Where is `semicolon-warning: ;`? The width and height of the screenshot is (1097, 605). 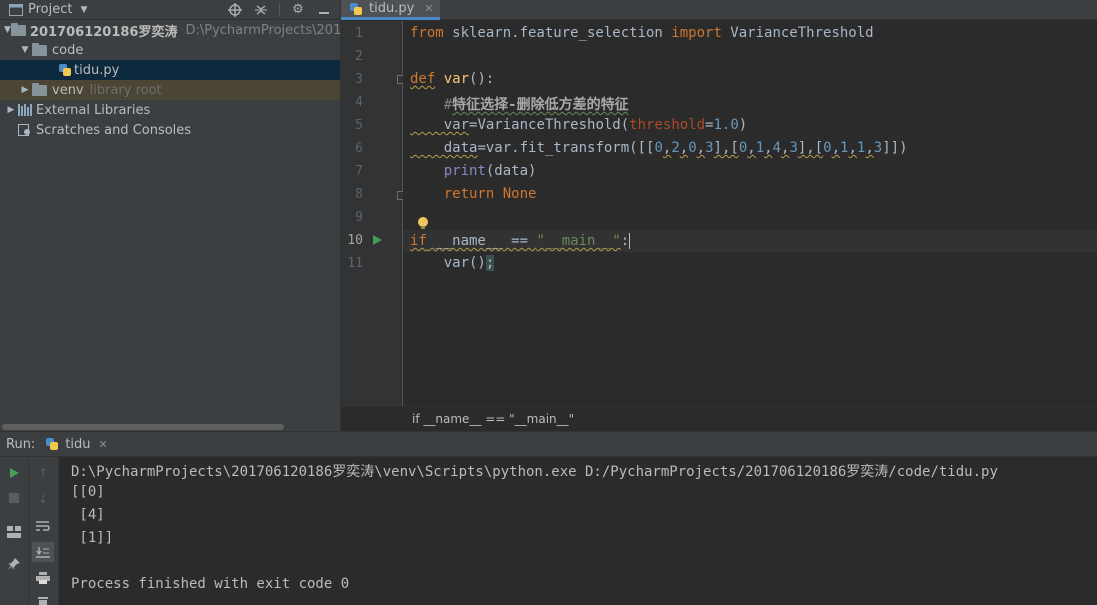
semicolon-warning: ; is located at coordinates (490, 263).